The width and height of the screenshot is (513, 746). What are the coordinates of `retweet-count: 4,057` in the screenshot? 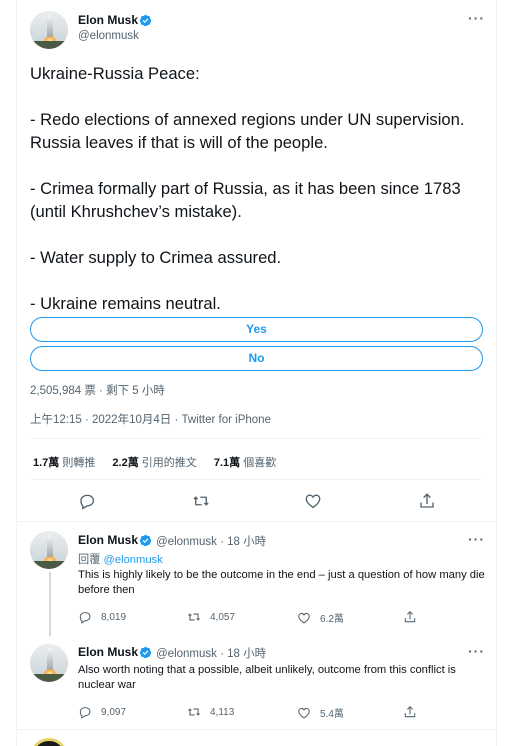 It's located at (223, 617).